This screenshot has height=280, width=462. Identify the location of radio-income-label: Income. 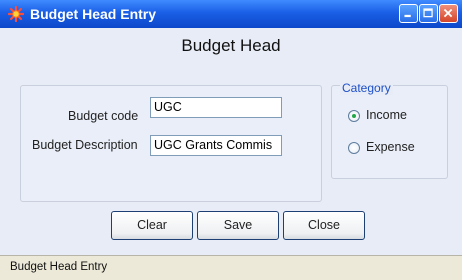
(386, 115).